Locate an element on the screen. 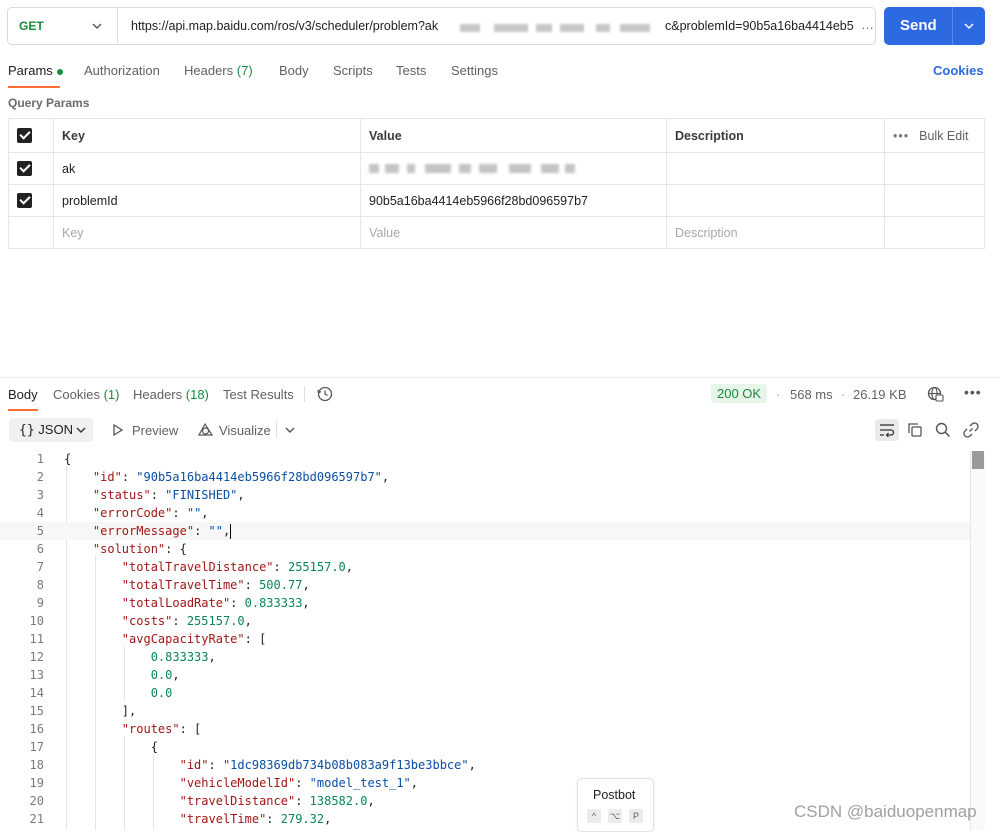  code-line: 1{ is located at coordinates (492, 459).